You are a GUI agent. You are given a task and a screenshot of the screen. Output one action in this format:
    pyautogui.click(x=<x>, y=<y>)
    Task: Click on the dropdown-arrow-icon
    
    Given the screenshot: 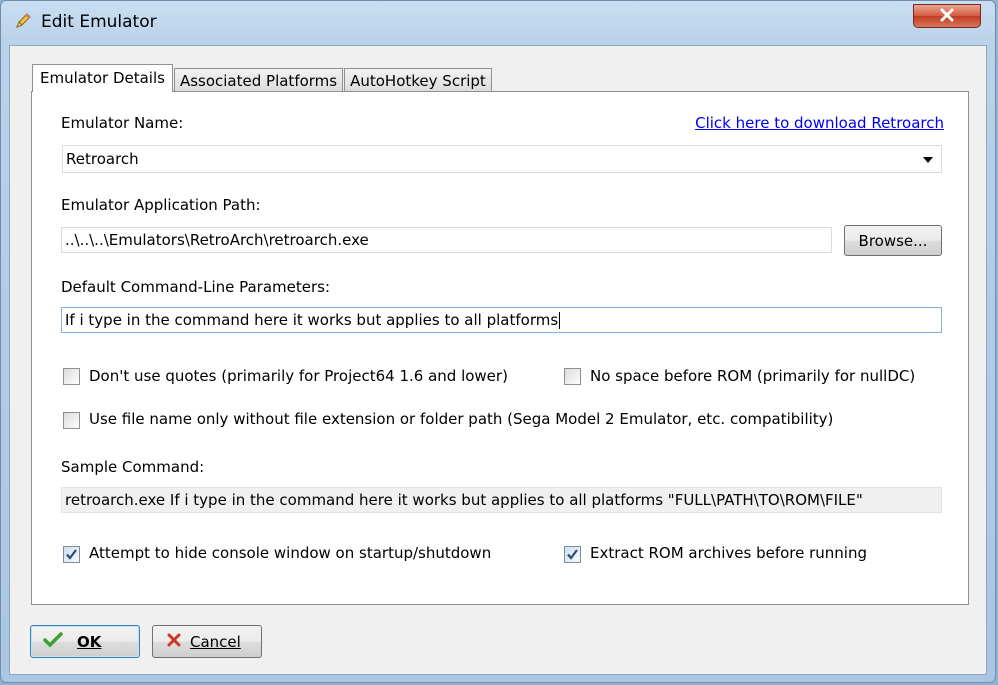 What is the action you would take?
    pyautogui.click(x=928, y=160)
    